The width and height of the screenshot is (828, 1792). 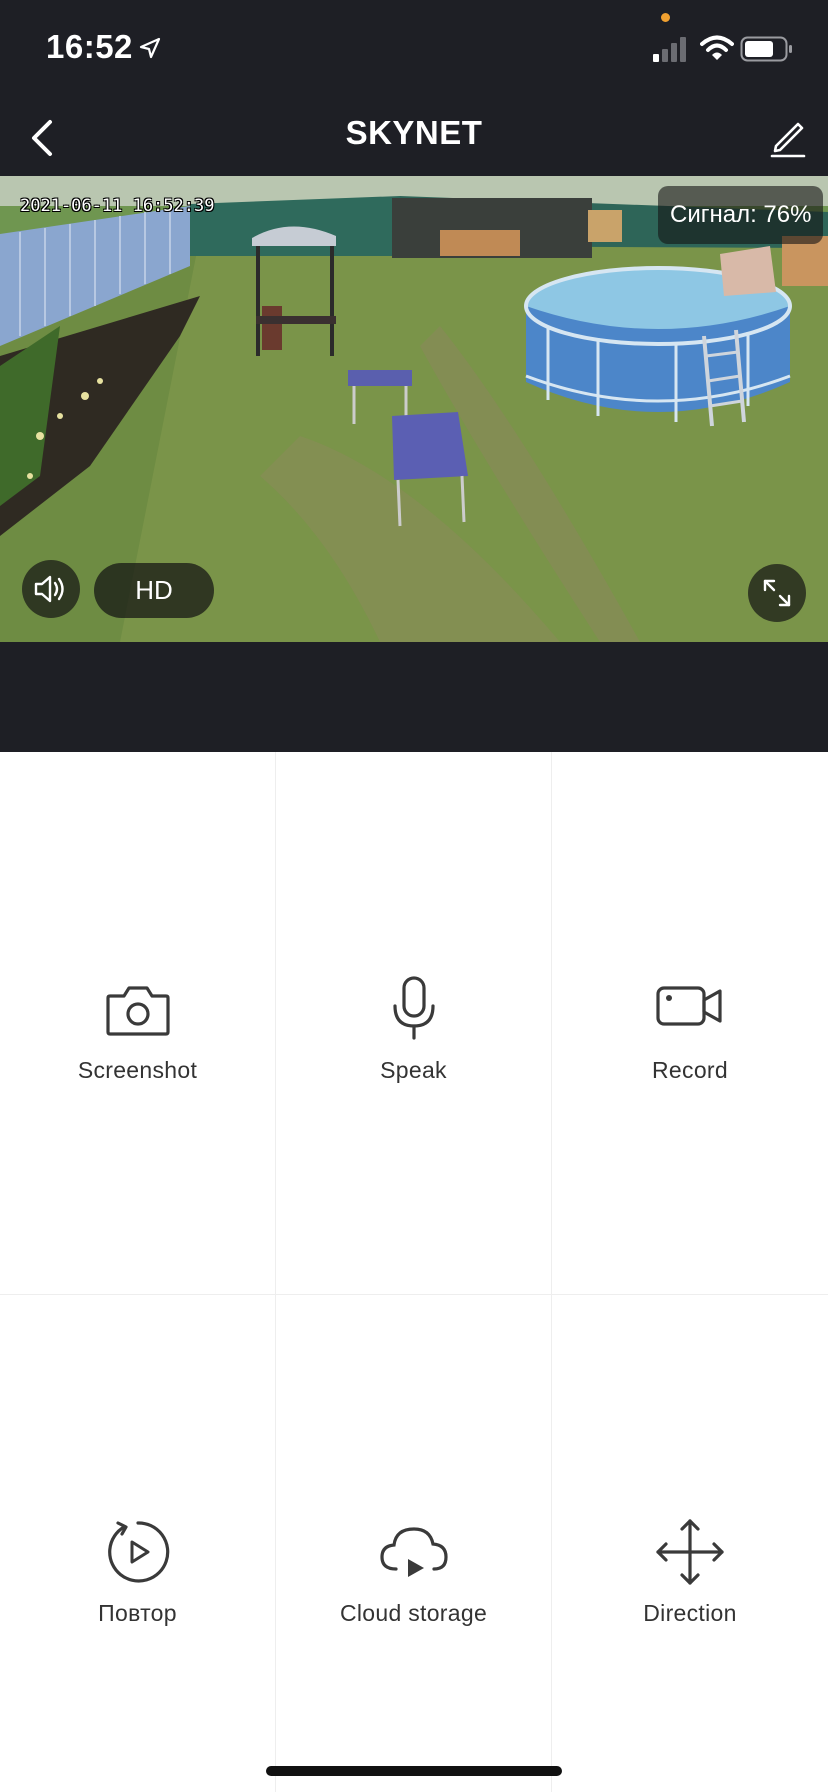 I want to click on action-label: Speak, so click(x=413, y=1070).